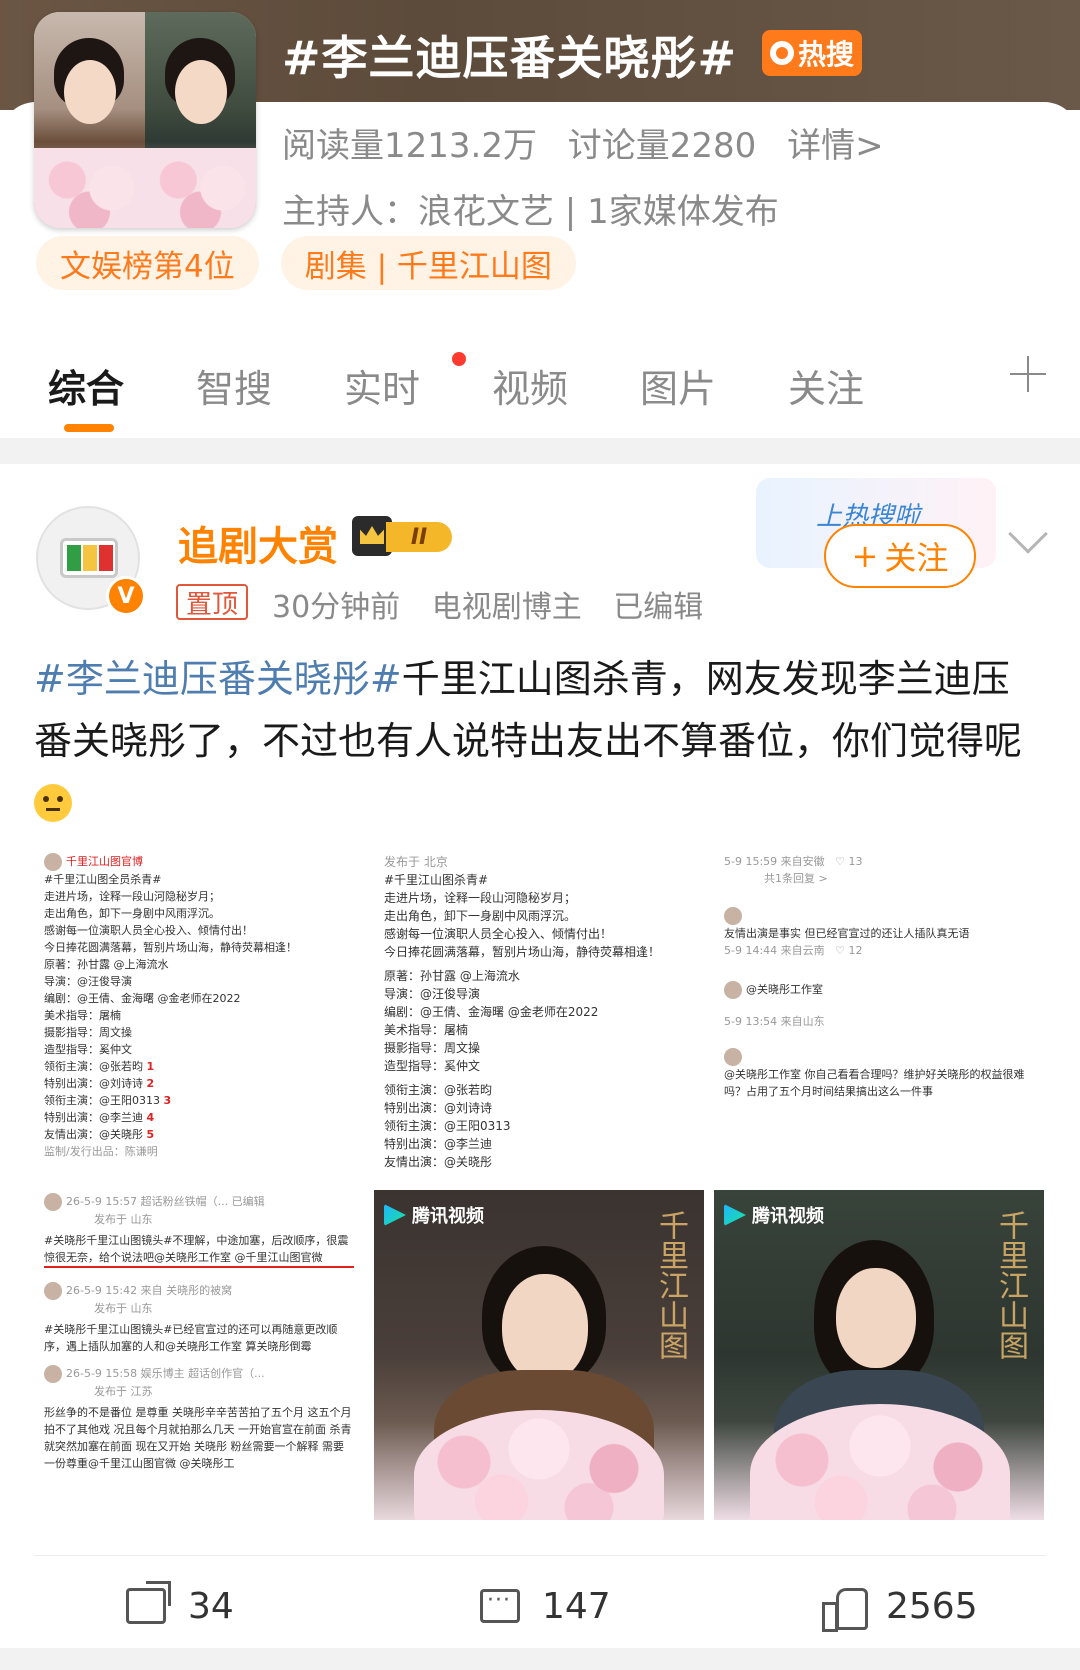  What do you see at coordinates (53, 803) in the screenshot?
I see `thinking-emoji-icon` at bounding box center [53, 803].